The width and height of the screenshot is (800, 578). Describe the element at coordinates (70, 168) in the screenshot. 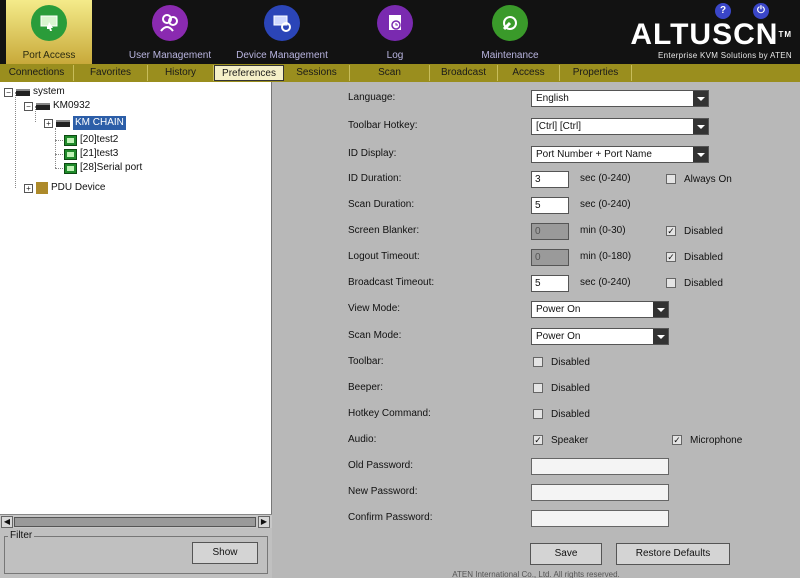

I see `port-monitor-icon` at that location.